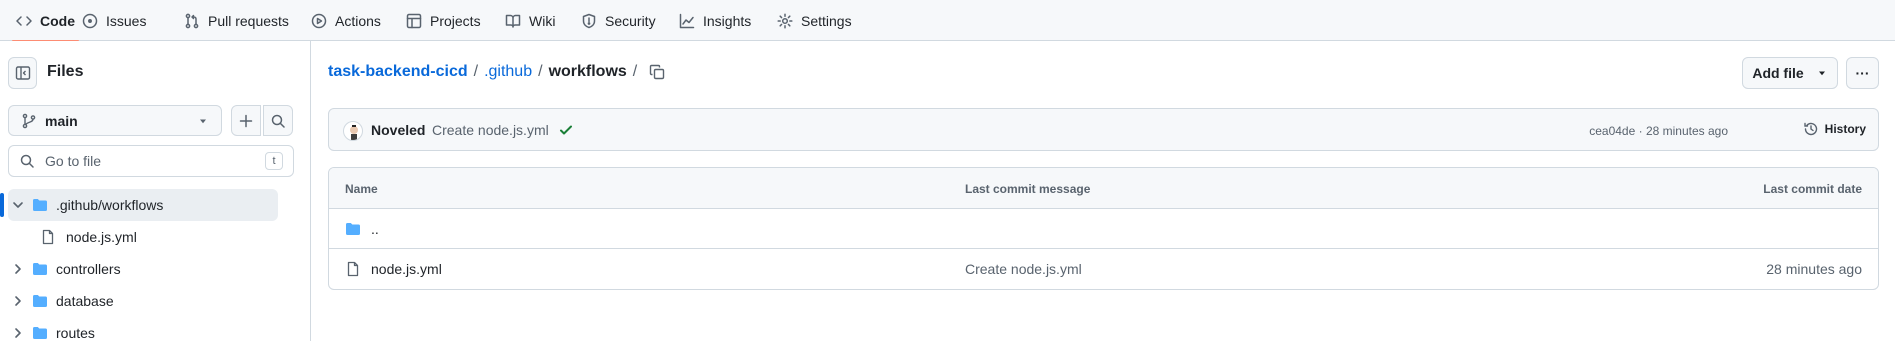  I want to click on tab-code: Code, so click(45, 21).